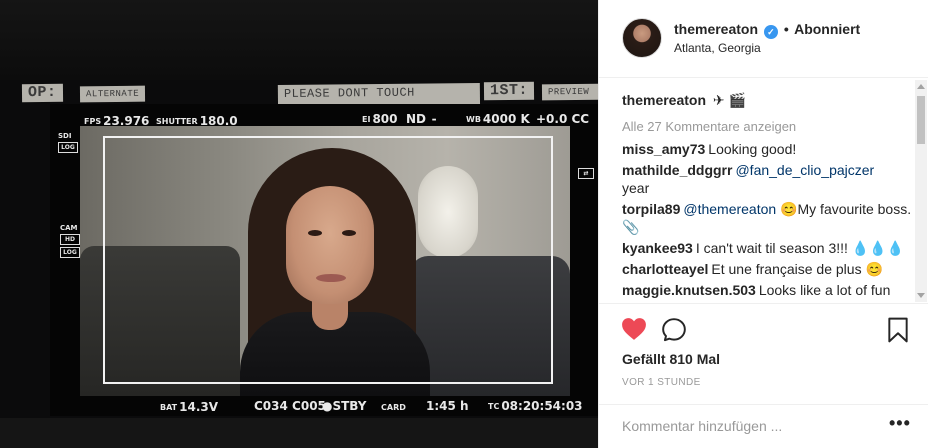 The width and height of the screenshot is (928, 448). Describe the element at coordinates (65, 136) in the screenshot. I see `osd-sdi-label: SDI` at that location.